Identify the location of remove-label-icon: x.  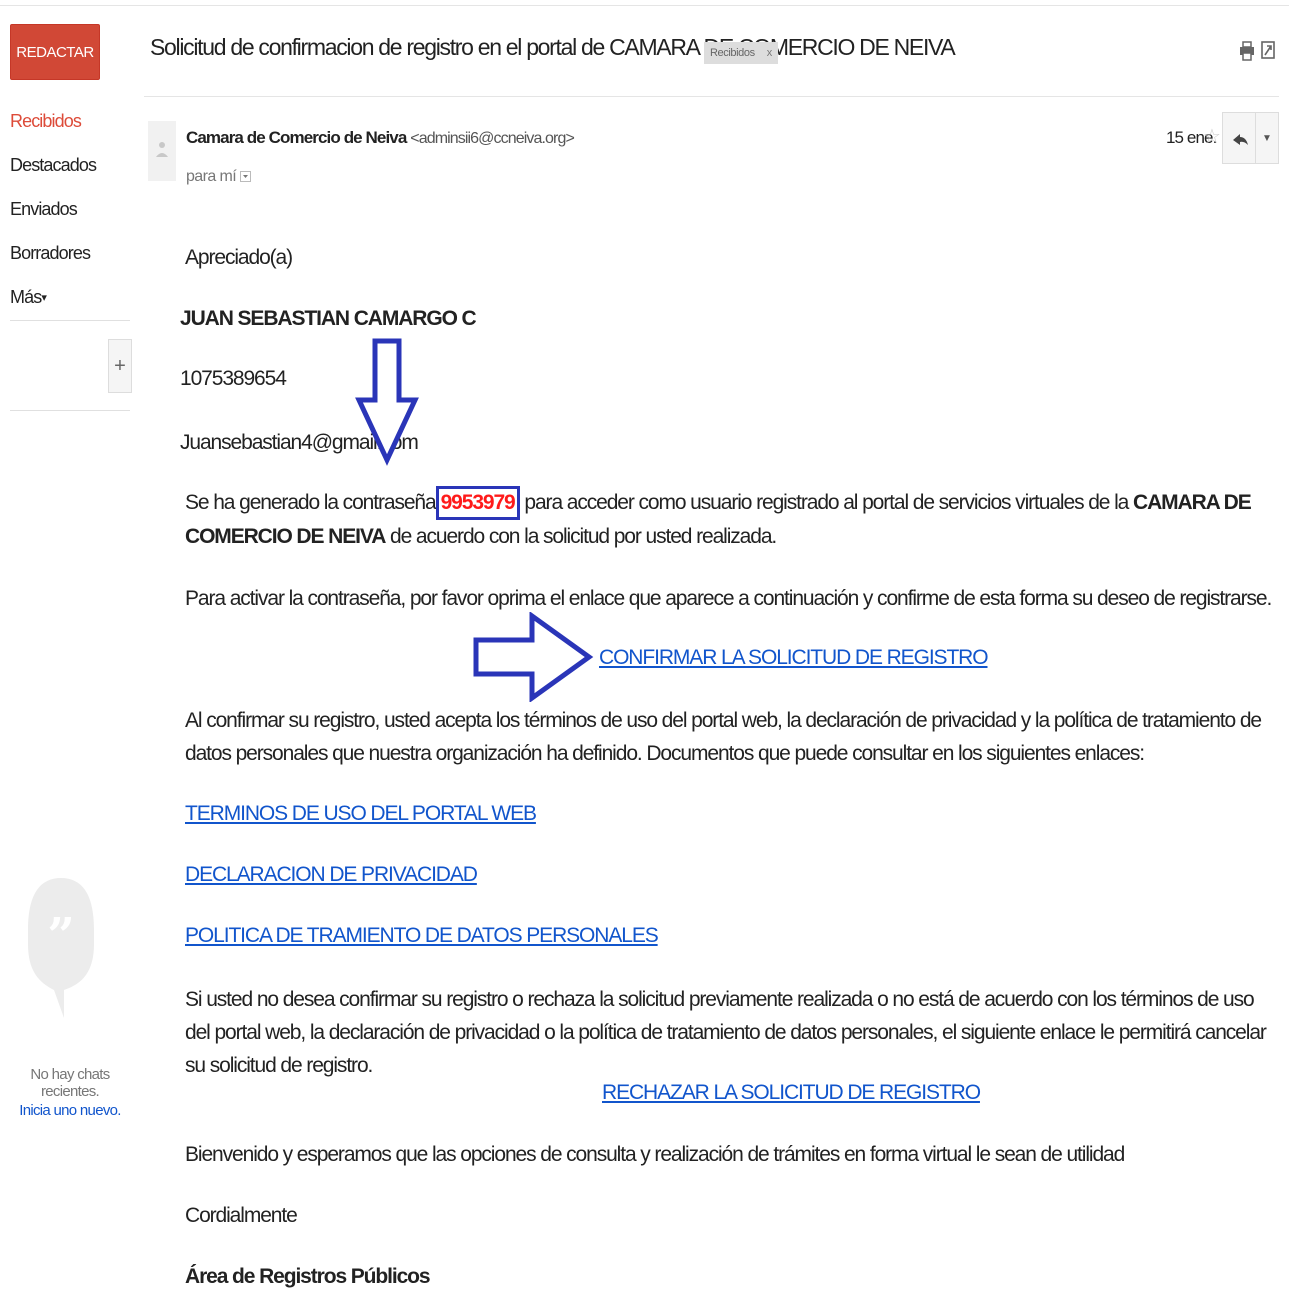
(770, 53).